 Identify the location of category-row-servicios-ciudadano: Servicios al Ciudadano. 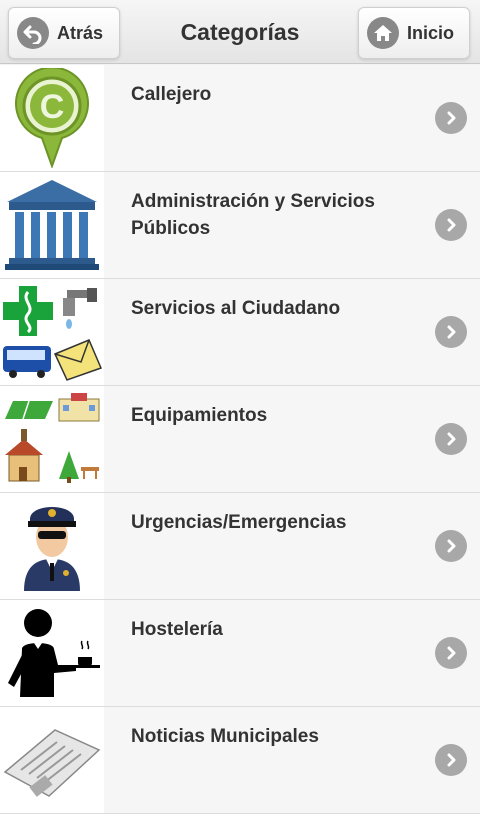
(240, 332).